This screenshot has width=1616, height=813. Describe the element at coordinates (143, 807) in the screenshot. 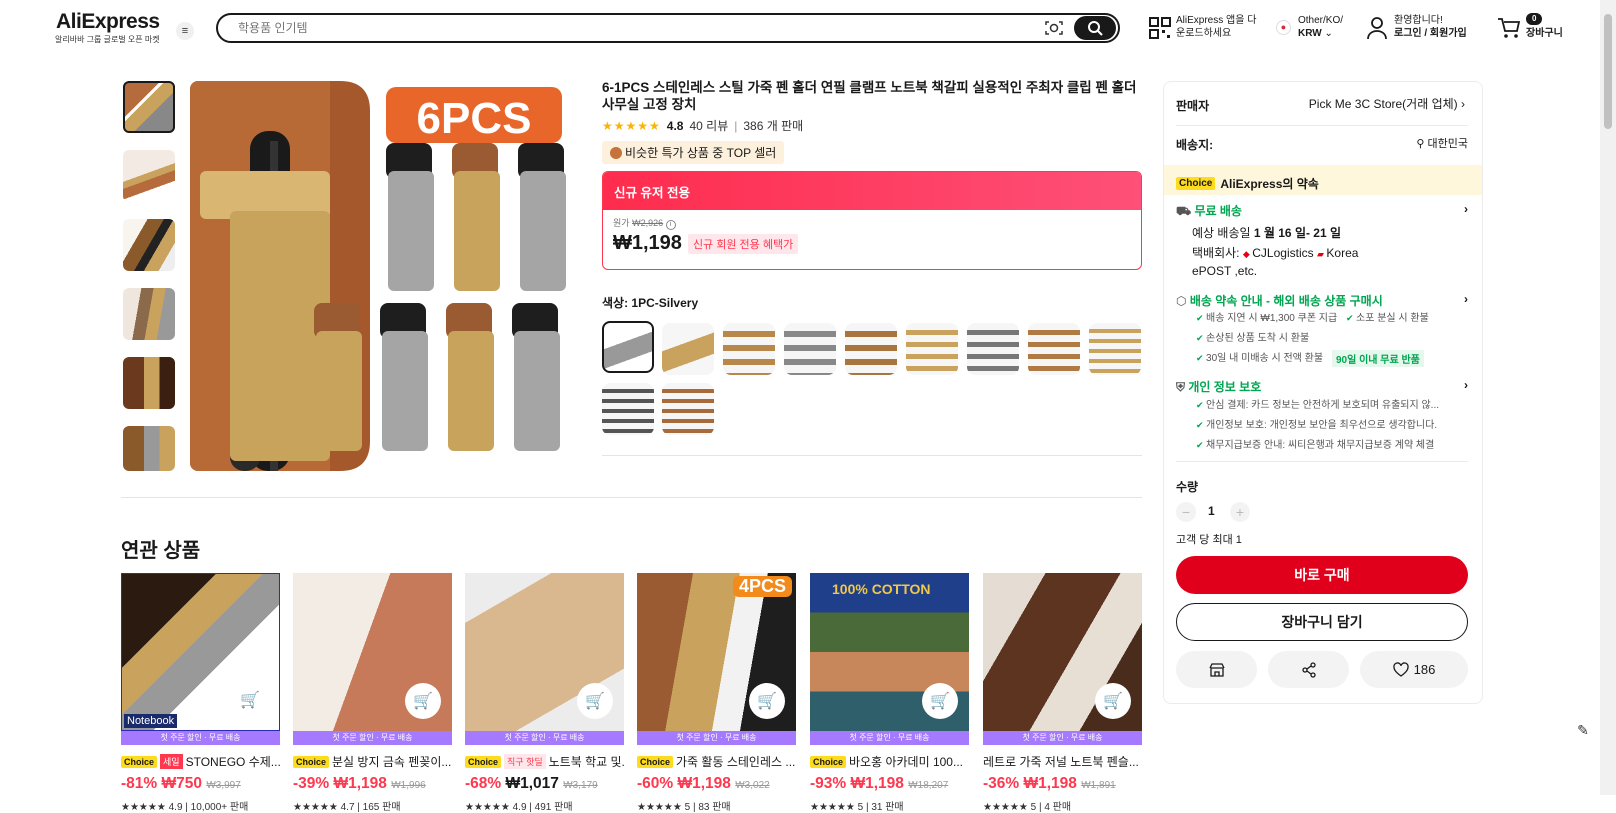

I see `stars-icon: ★★★★★` at that location.